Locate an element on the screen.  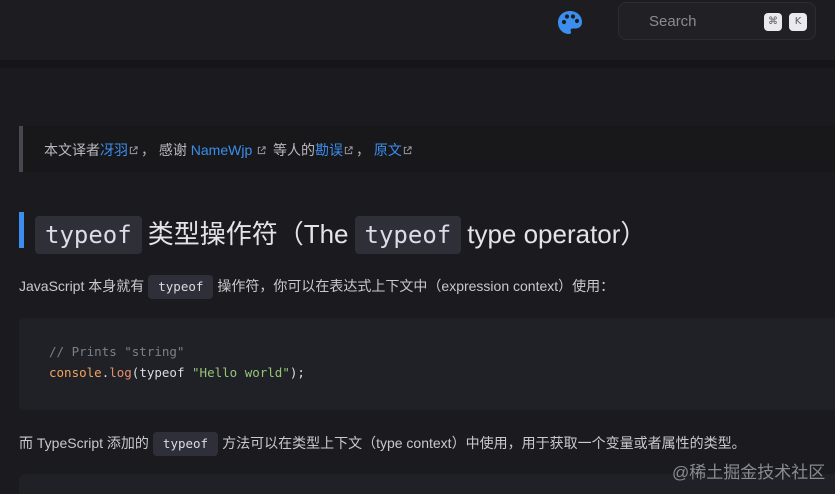
translator-link: 冴羽 is located at coordinates (114, 150).